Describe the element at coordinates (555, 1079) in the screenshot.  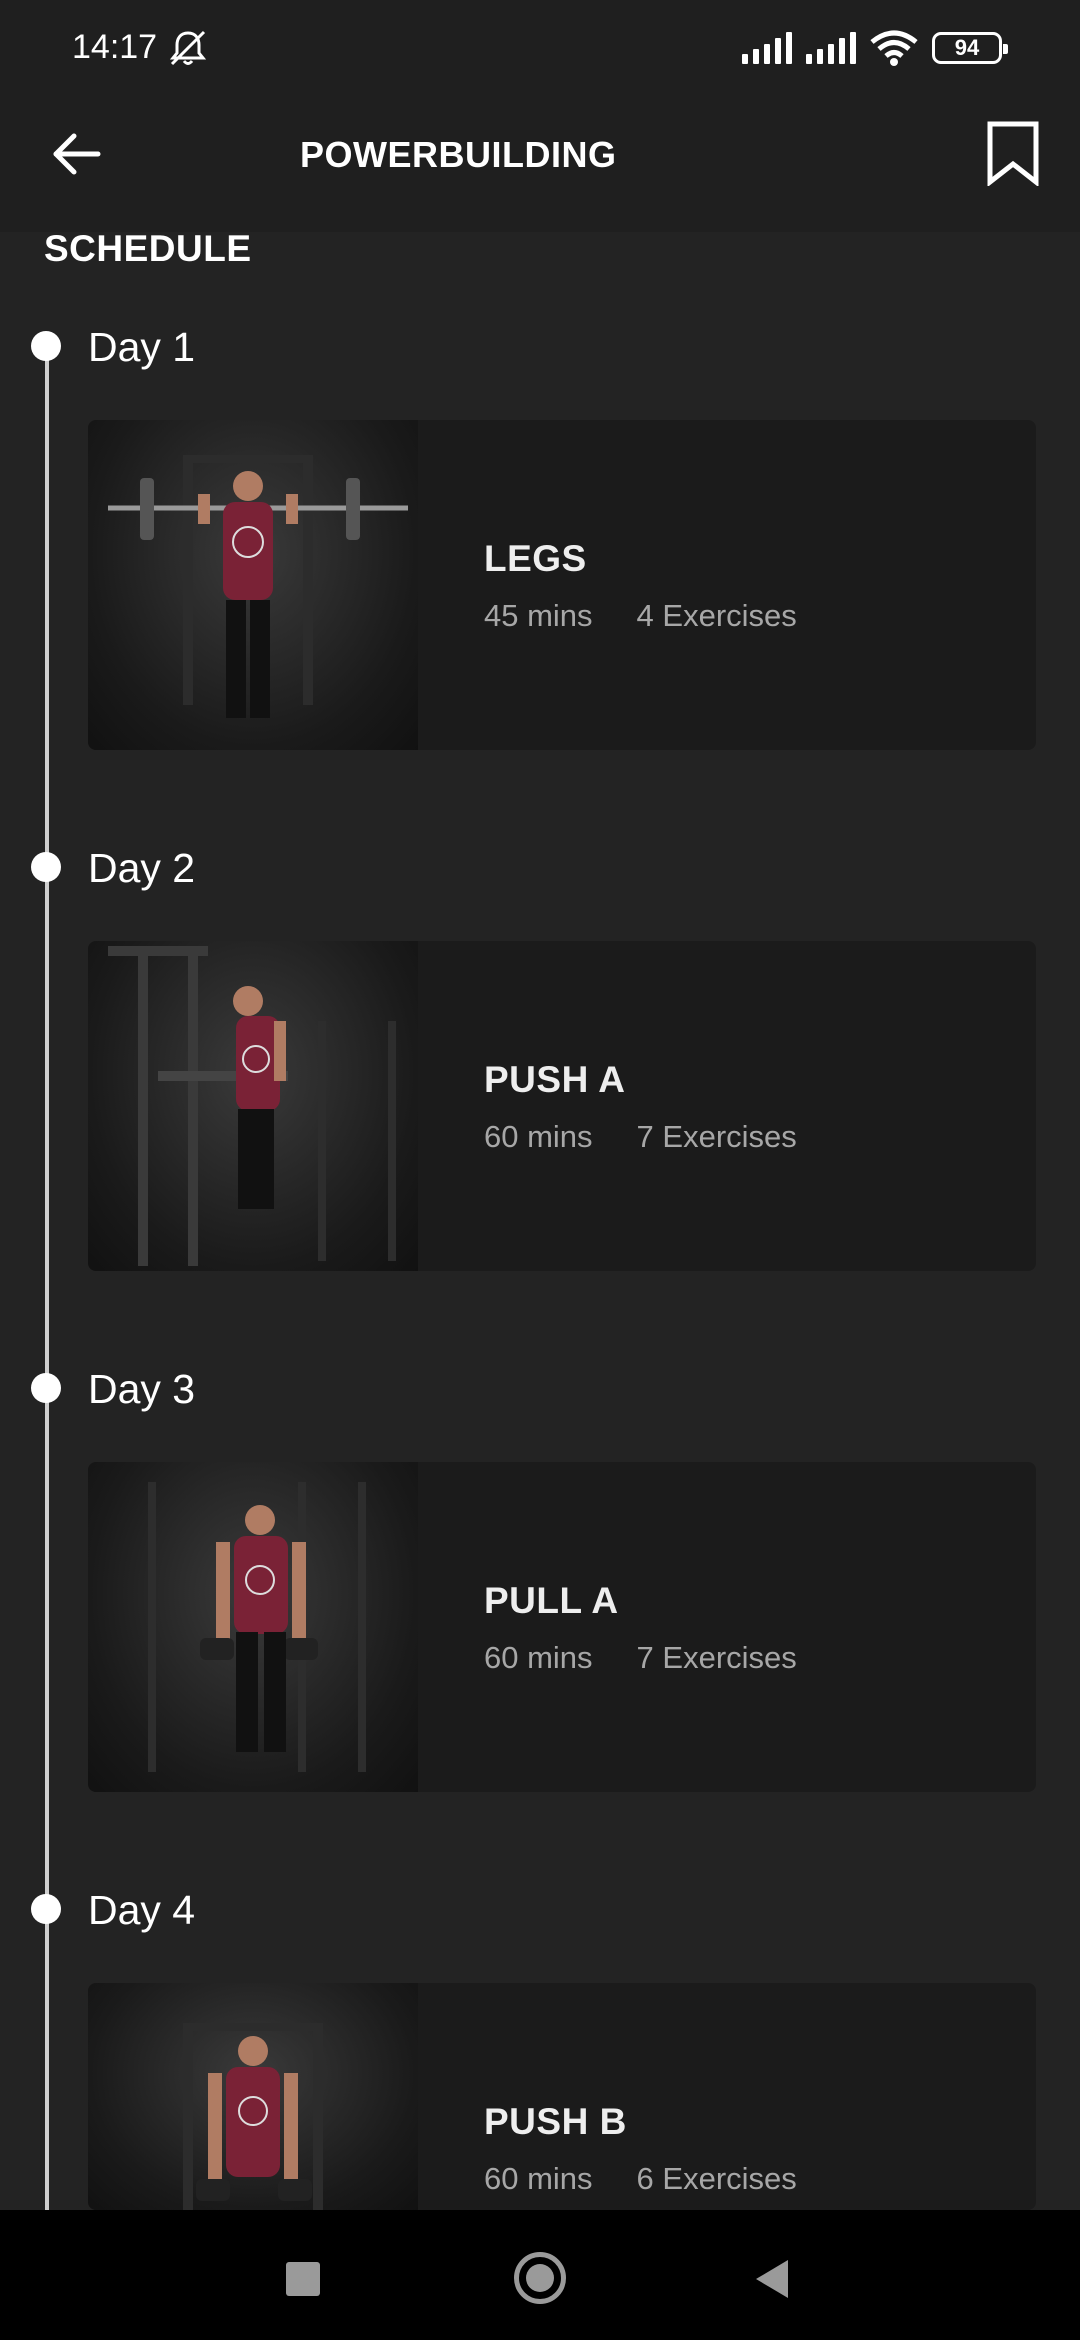
I see `workout-title: PUSH A` at that location.